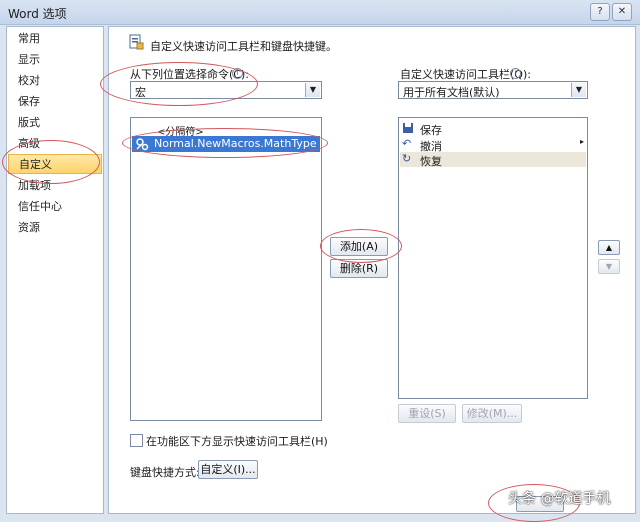 Image resolution: width=640 pixels, height=522 pixels. What do you see at coordinates (359, 253) in the screenshot?
I see `add-button: 添加(A) >>` at bounding box center [359, 253].